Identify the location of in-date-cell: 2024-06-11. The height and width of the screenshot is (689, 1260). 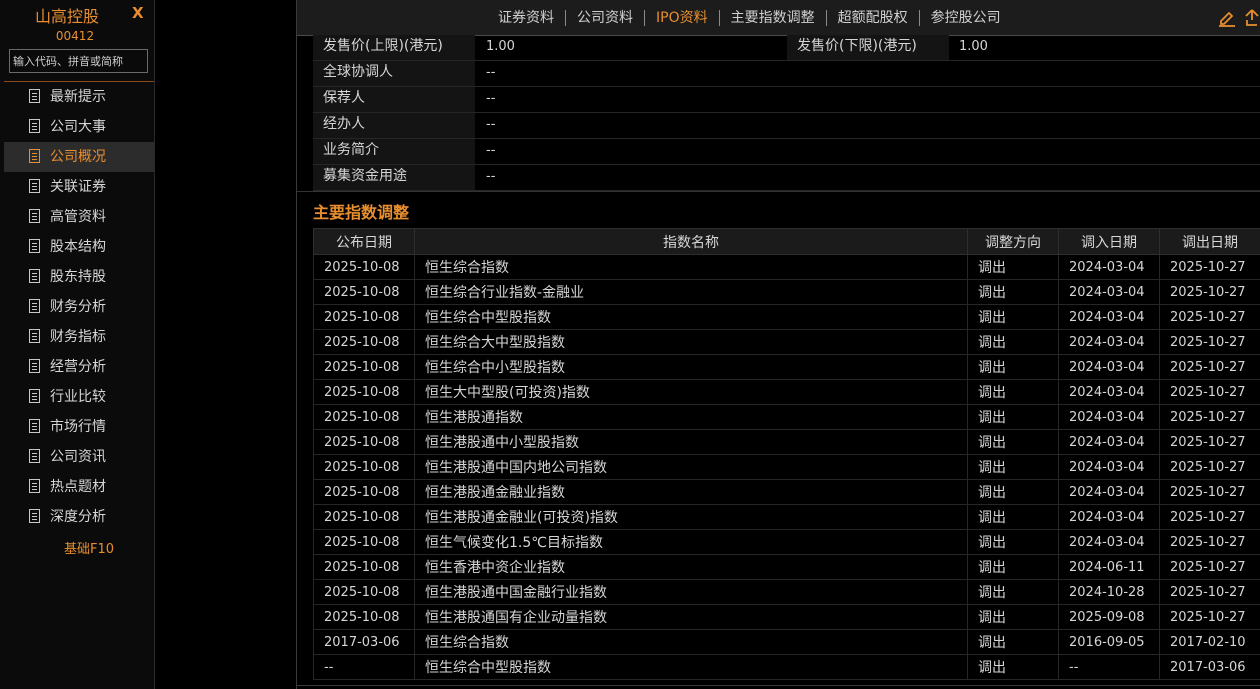
(1109, 567).